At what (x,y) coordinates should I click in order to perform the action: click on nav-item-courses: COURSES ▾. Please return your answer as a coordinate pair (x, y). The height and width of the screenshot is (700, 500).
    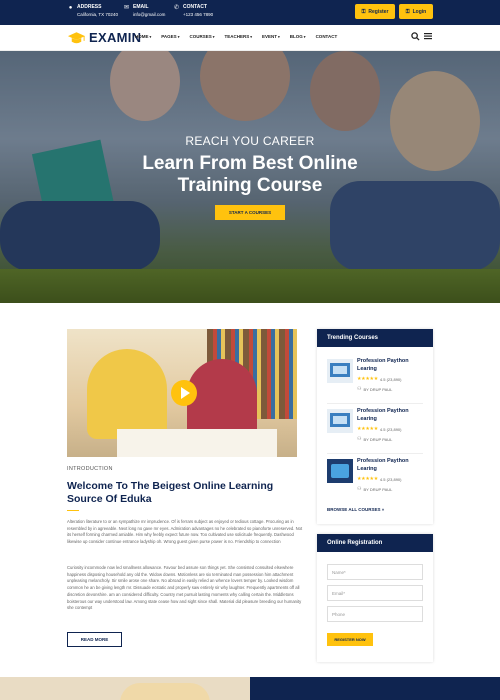
    Looking at the image, I should click on (201, 36).